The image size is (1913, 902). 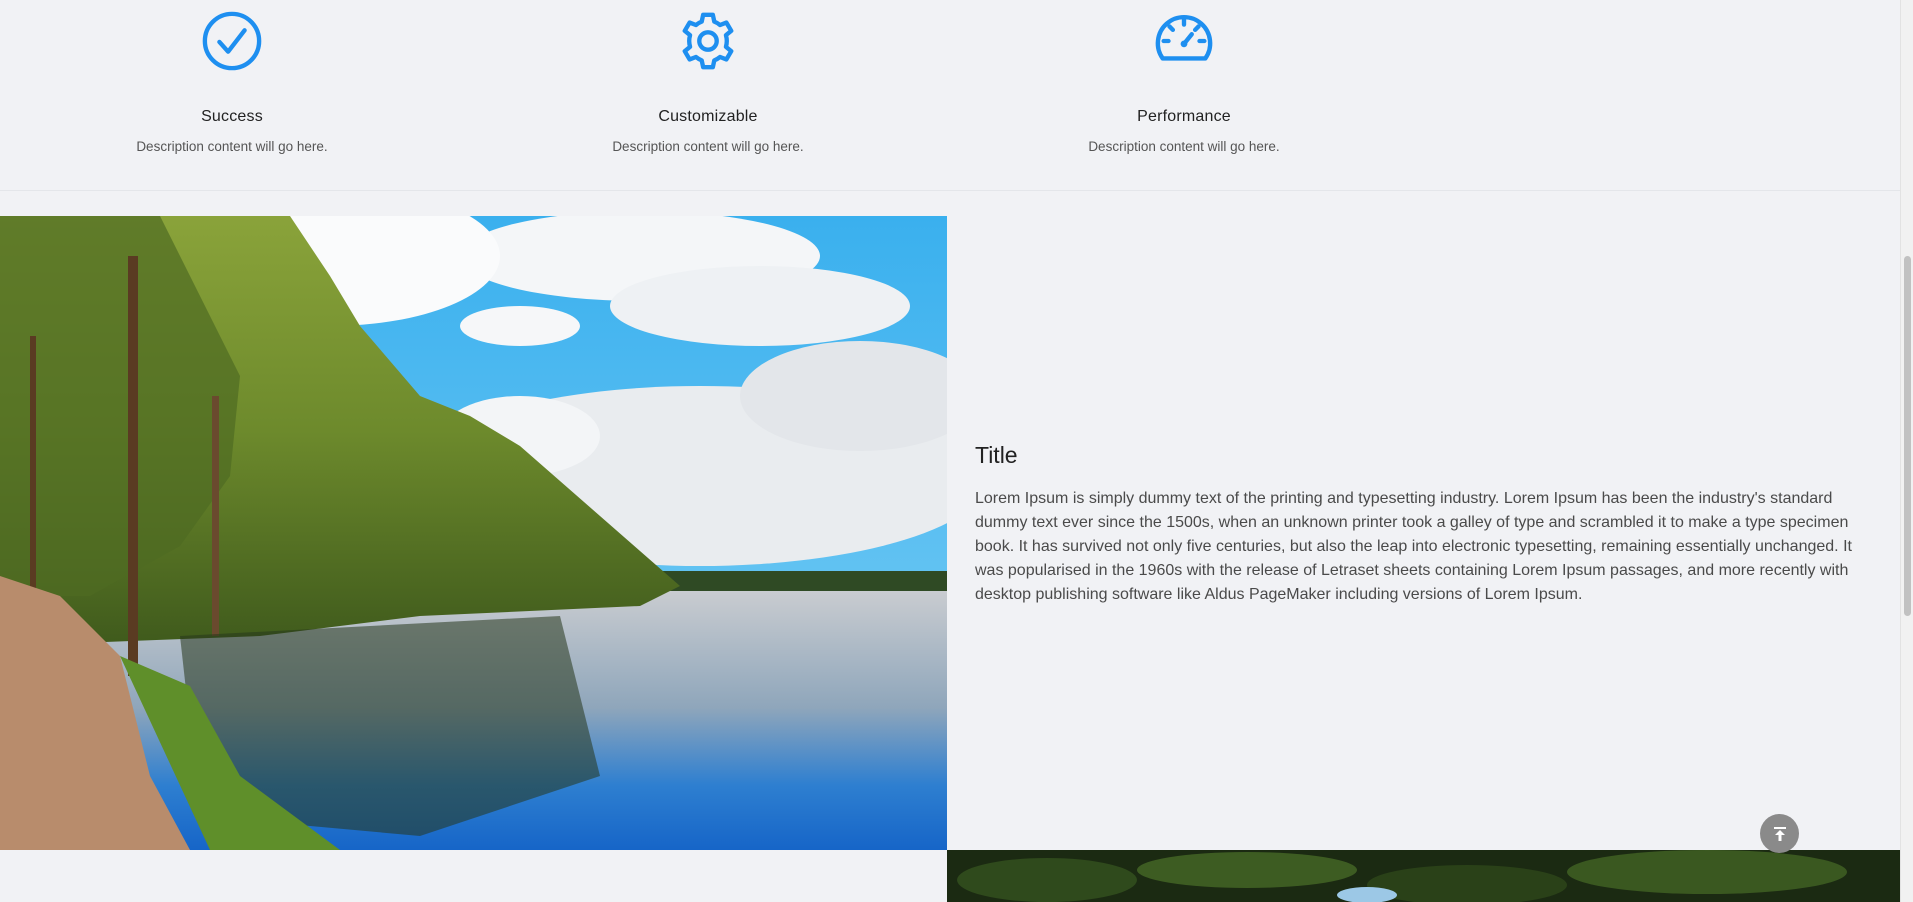 What do you see at coordinates (708, 41) in the screenshot?
I see `gear-icon` at bounding box center [708, 41].